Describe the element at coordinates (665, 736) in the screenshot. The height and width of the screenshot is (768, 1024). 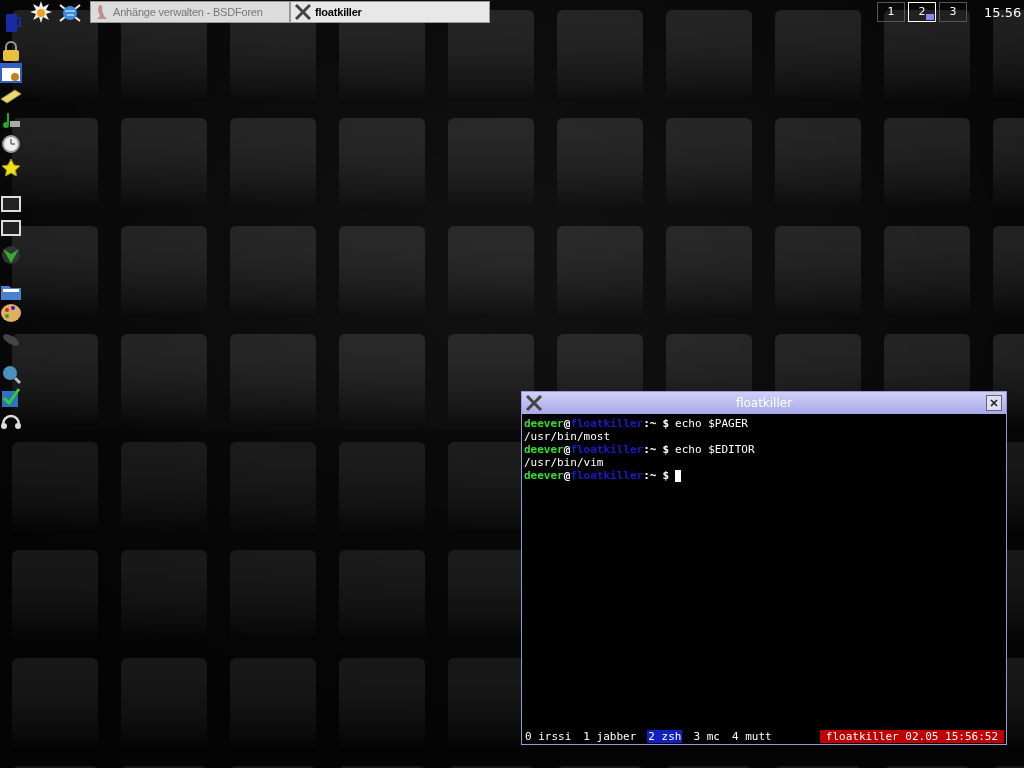
I see `screen-window-tab: 2 zsh` at that location.